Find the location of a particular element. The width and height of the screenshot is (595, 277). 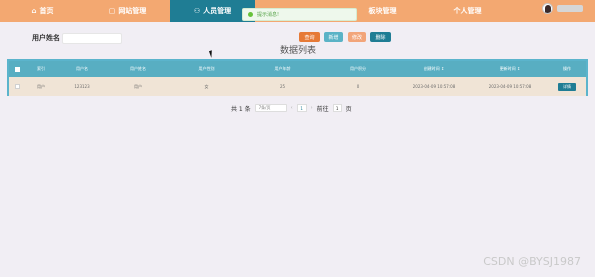

success-icon is located at coordinates (250, 14).